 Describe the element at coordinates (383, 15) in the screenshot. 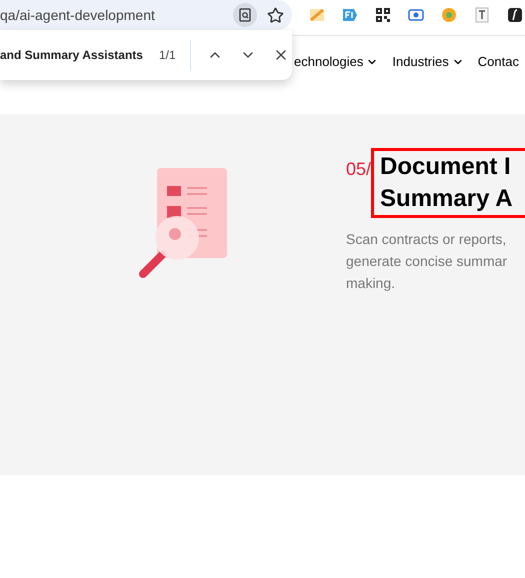

I see `qr-code-icon` at that location.